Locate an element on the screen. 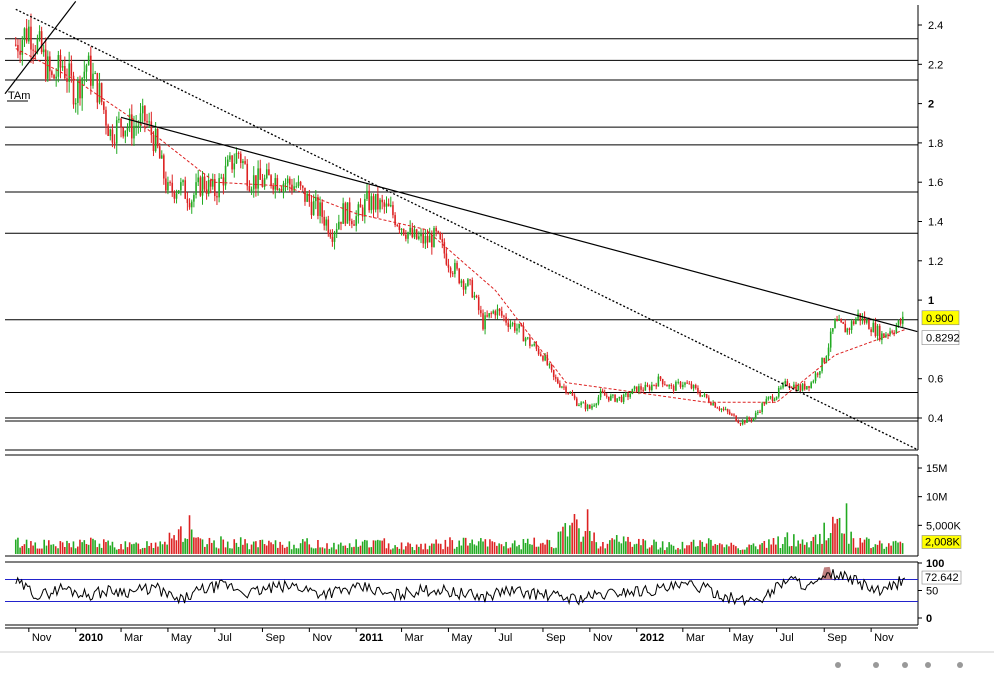  oscillator-value-label: 72.642 is located at coordinates (941, 577).